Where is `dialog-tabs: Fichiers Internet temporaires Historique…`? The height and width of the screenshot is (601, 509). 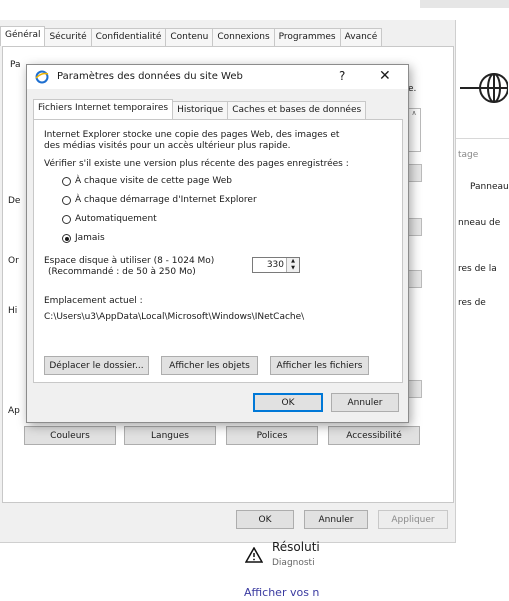
dialog-tabs: Fichiers Internet temporaires Historique… is located at coordinates (200, 109).